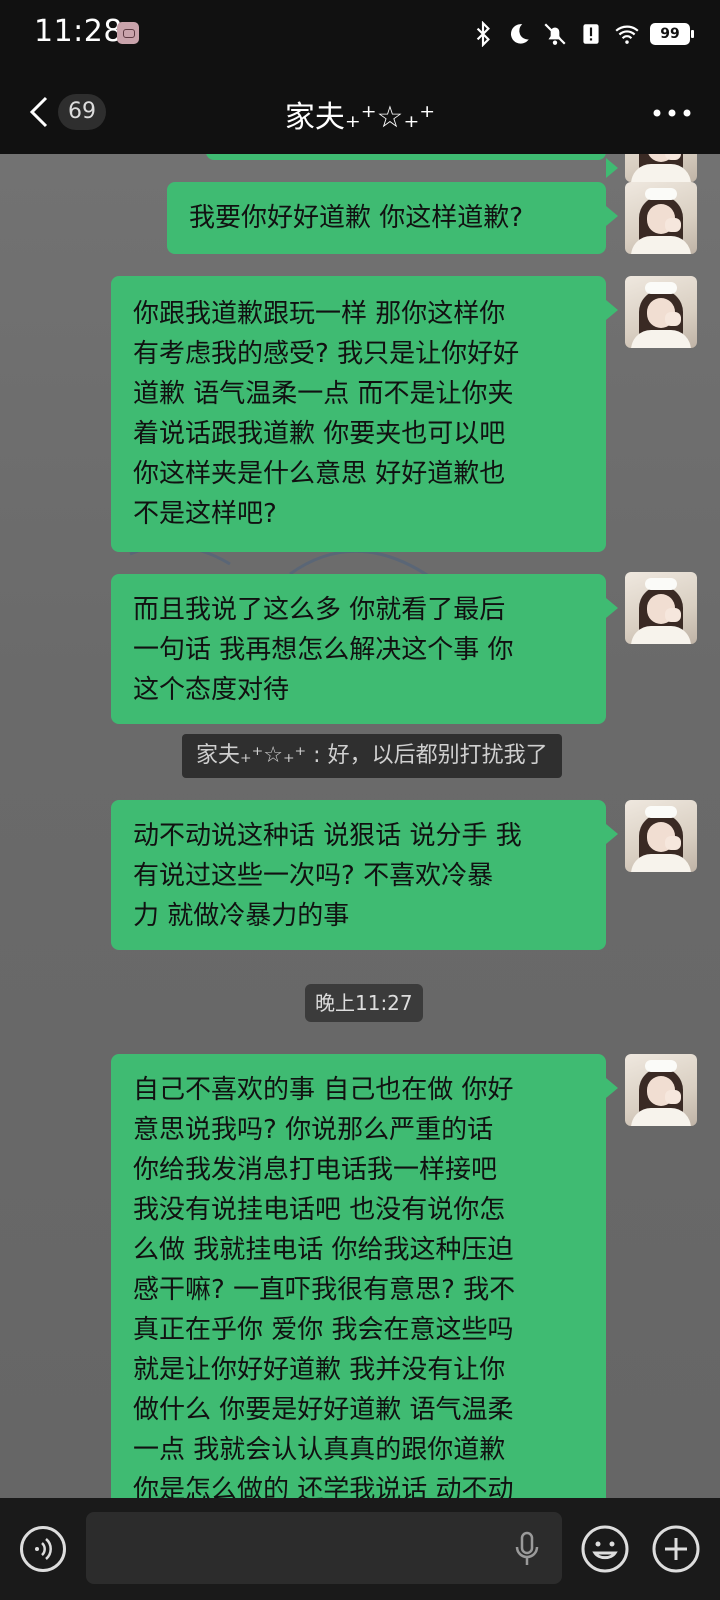 This screenshot has width=720, height=1600. Describe the element at coordinates (128, 33) in the screenshot. I see `notification-icon` at that location.